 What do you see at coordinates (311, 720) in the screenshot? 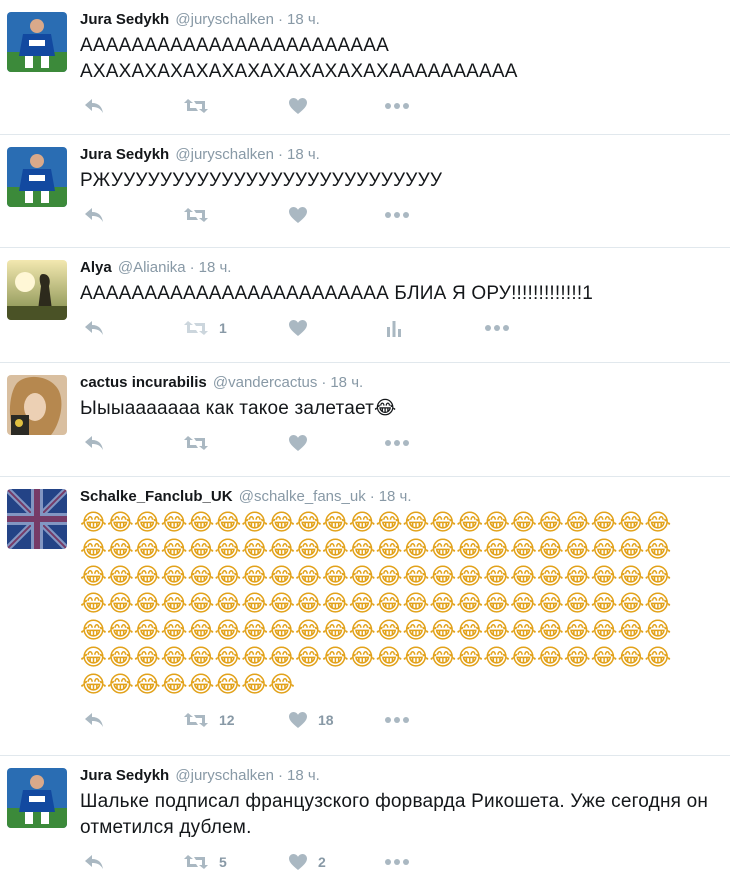
I see `like-button: 18` at bounding box center [311, 720].